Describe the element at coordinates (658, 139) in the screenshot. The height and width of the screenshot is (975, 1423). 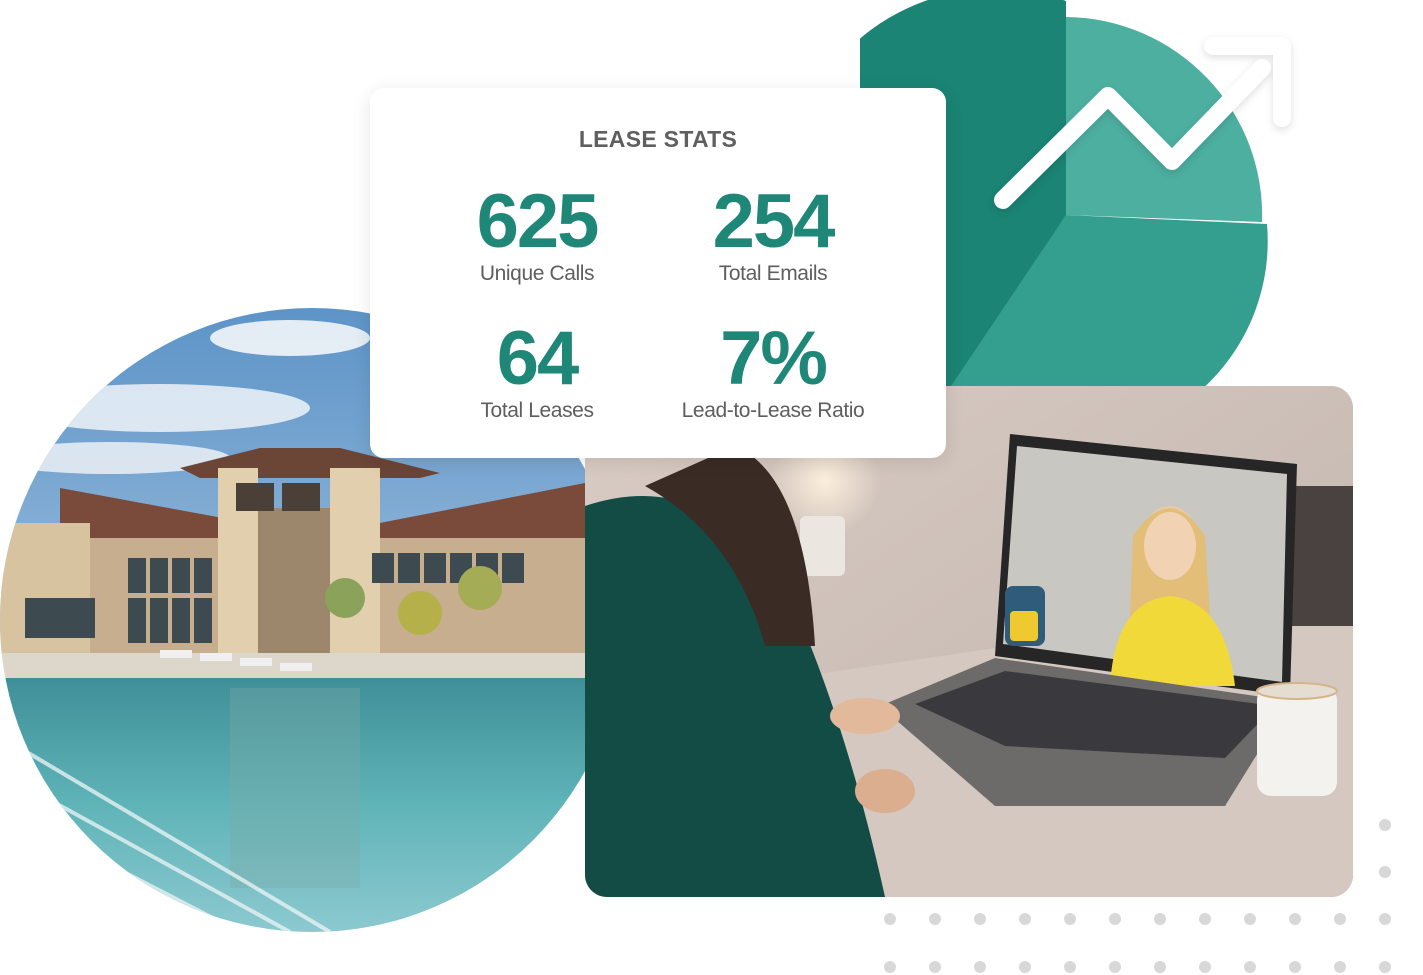
I see `card-title: LEASE STATS` at that location.